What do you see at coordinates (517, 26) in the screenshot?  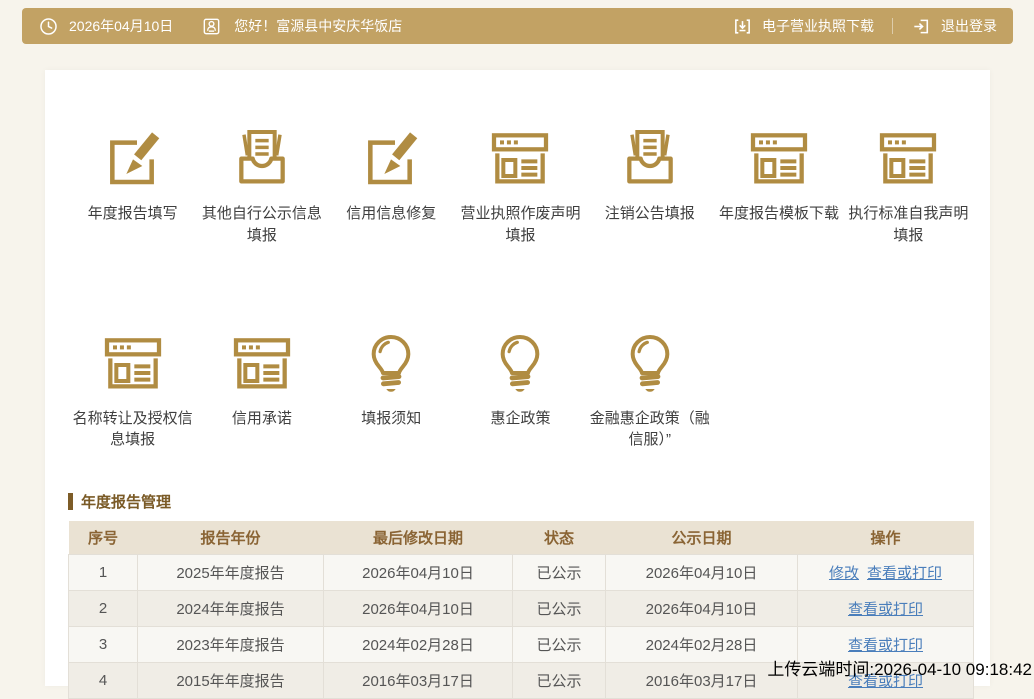 I see `topbar: 2026年04月10日 您好！富源县中安庆华饭店 电子营业执照下载 退出登录` at bounding box center [517, 26].